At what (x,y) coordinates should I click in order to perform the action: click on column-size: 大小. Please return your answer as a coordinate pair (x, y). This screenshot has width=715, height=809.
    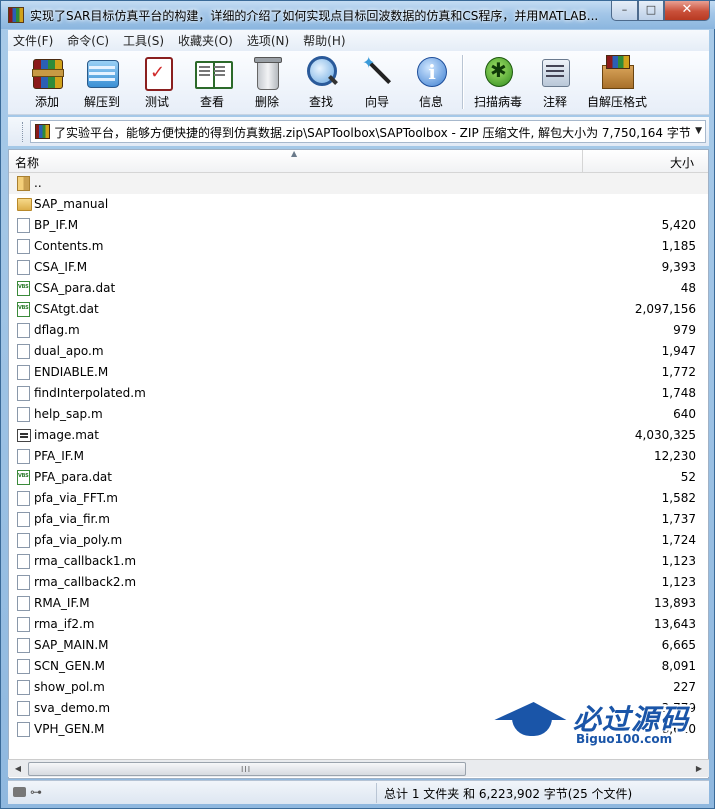
    Looking at the image, I should click on (646, 161).